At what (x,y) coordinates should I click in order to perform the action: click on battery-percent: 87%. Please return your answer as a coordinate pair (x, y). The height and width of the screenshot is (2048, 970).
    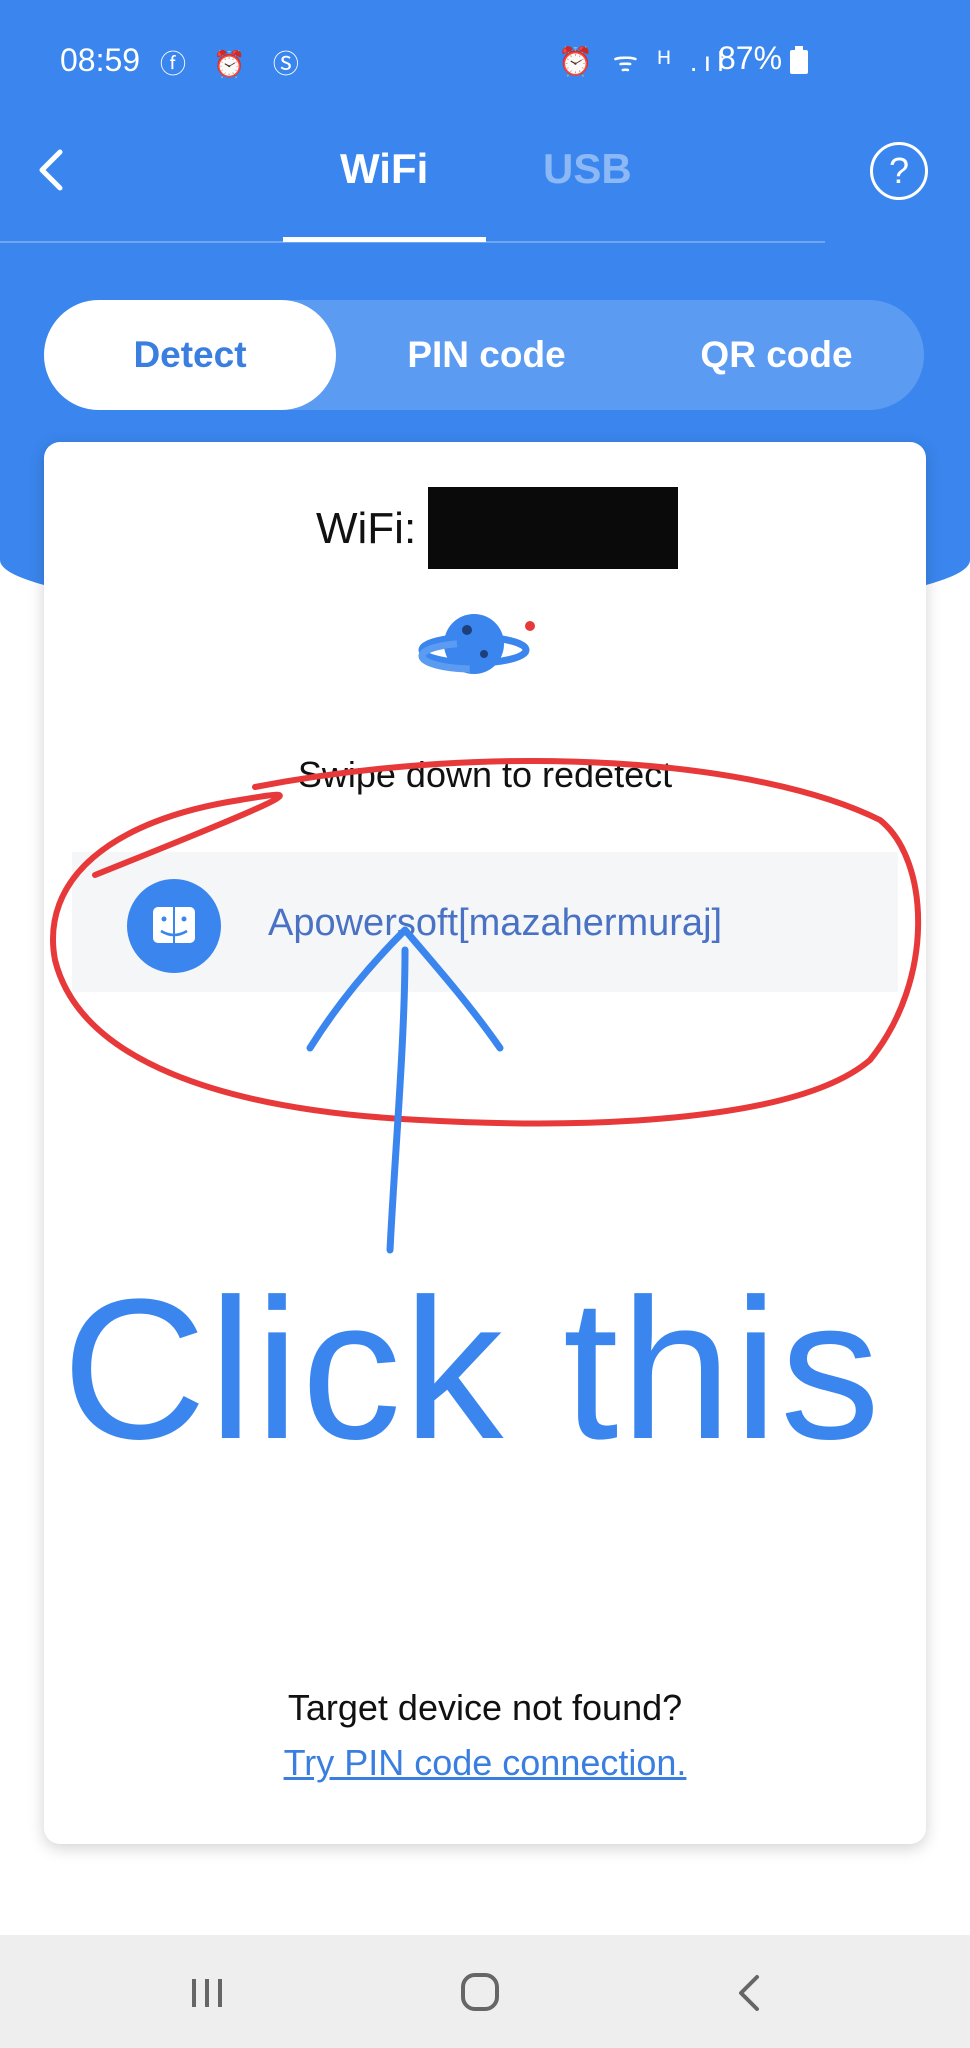
    Looking at the image, I should click on (750, 58).